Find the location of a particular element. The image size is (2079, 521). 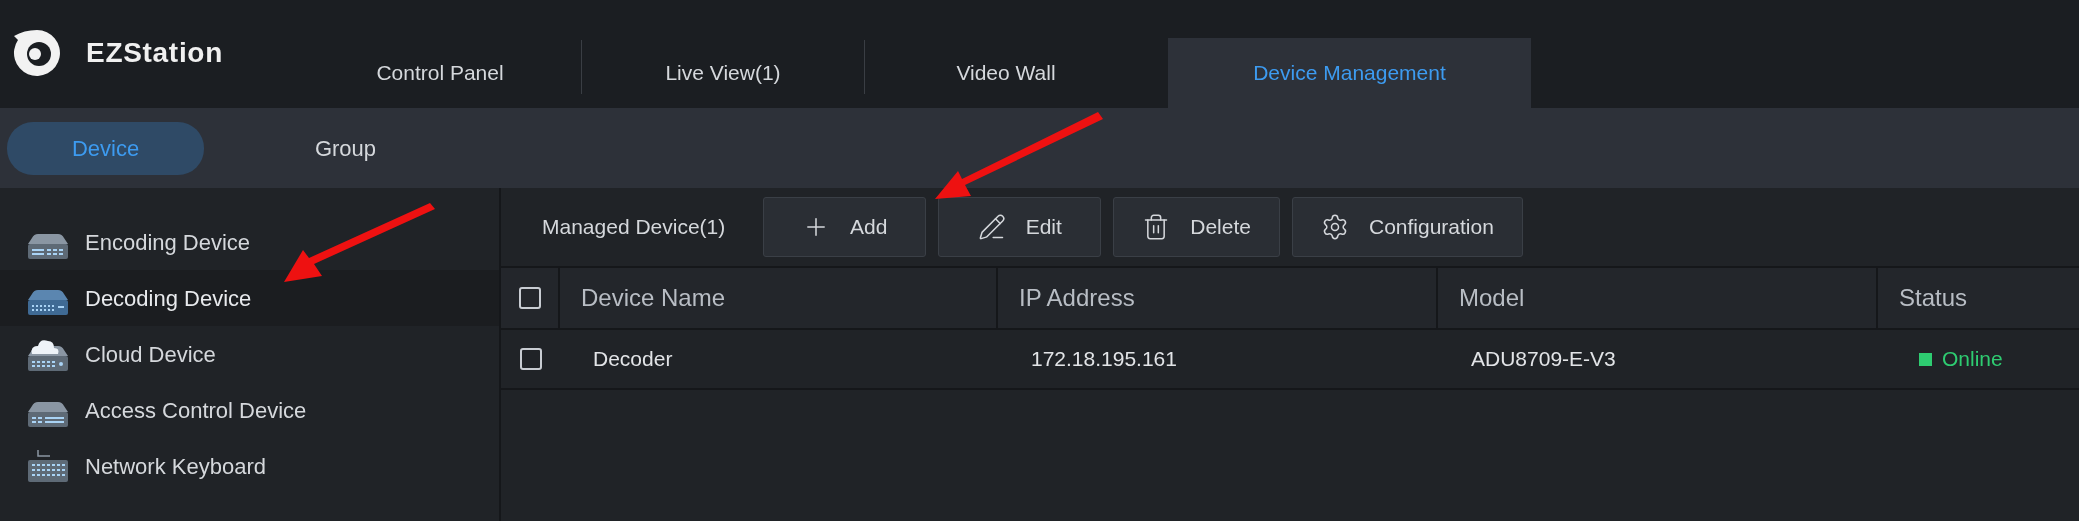

keyboard-icon is located at coordinates (48, 466).